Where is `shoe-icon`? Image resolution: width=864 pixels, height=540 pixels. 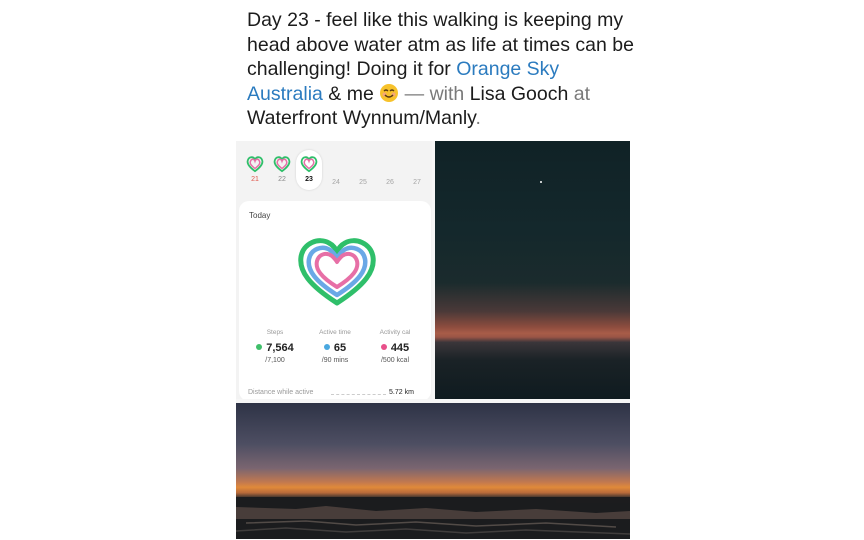 shoe-icon is located at coordinates (259, 347).